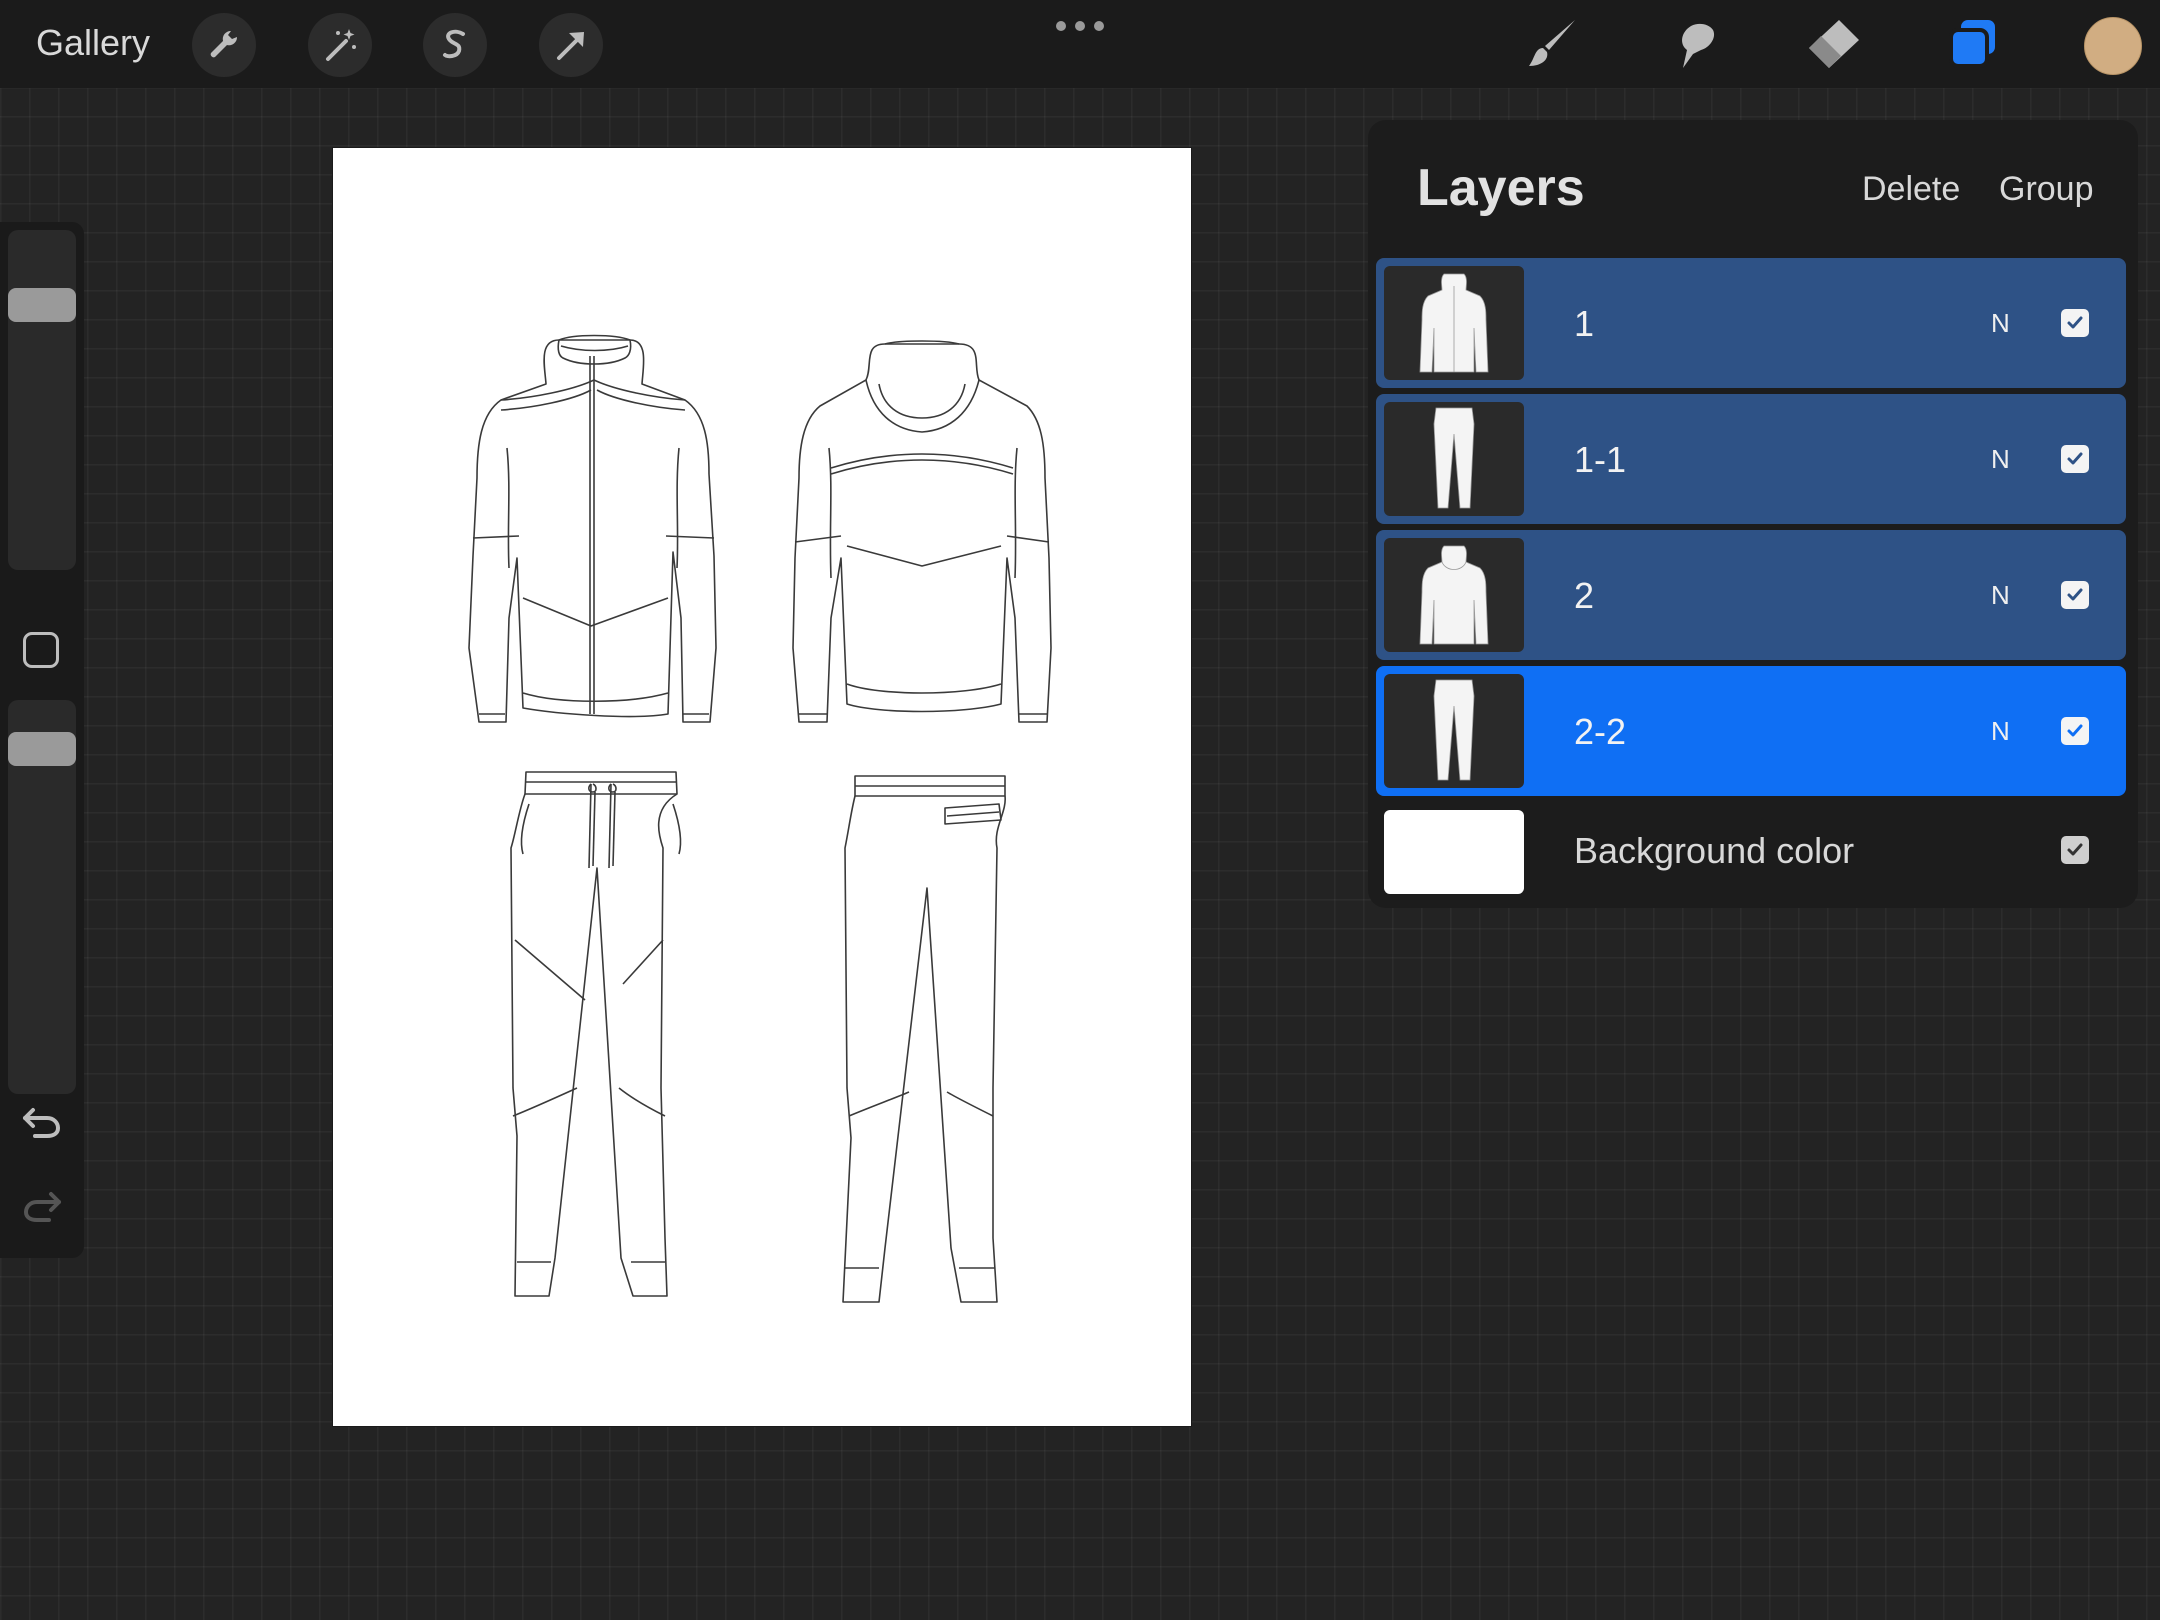  Describe the element at coordinates (1751, 731) in the screenshot. I see `layer-row-active: 2-2 N` at that location.